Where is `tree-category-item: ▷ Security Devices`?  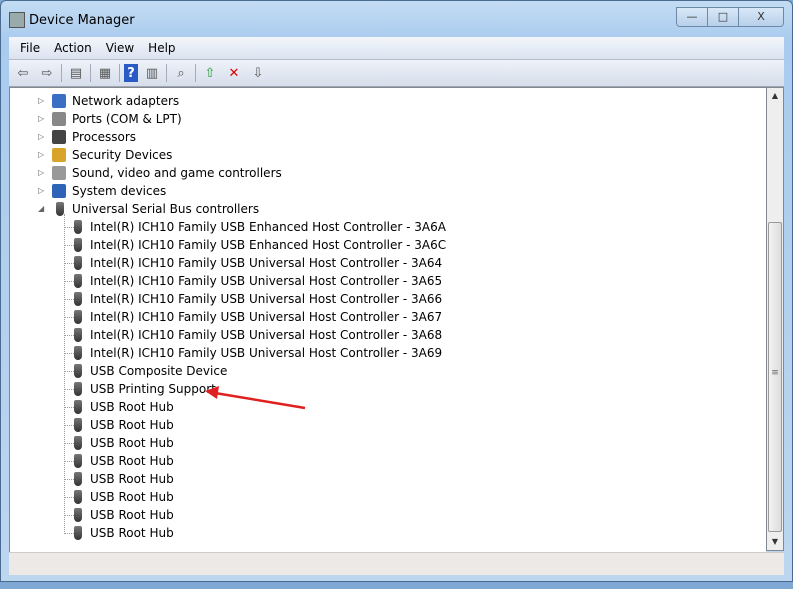
tree-category-item: ▷ Security Devices is located at coordinates (105, 155).